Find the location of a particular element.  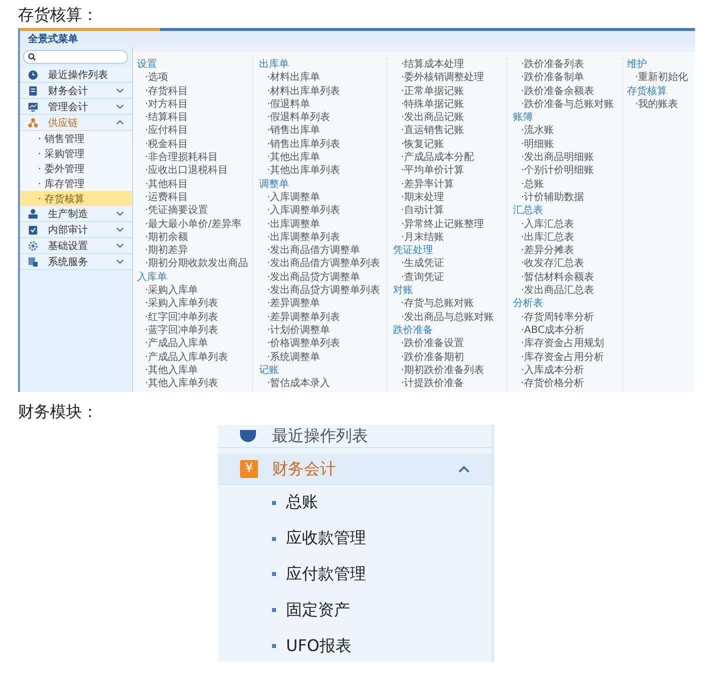

menu-link: ·出库汇总表 is located at coordinates (567, 237).